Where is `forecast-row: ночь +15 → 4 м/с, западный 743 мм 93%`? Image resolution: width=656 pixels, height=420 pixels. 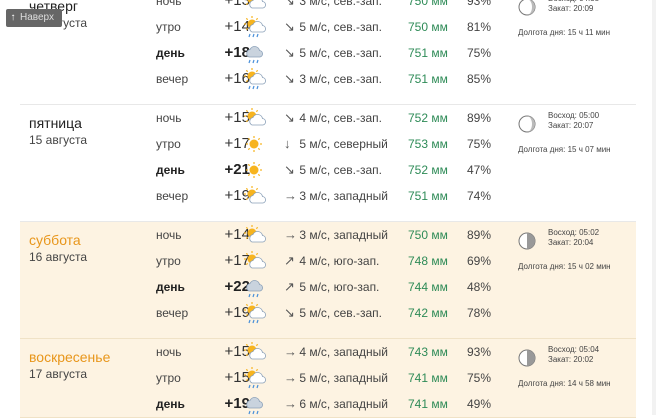
forecast-row: ночь +15 → 4 м/с, западный 743 мм 93% is located at coordinates (328, 352).